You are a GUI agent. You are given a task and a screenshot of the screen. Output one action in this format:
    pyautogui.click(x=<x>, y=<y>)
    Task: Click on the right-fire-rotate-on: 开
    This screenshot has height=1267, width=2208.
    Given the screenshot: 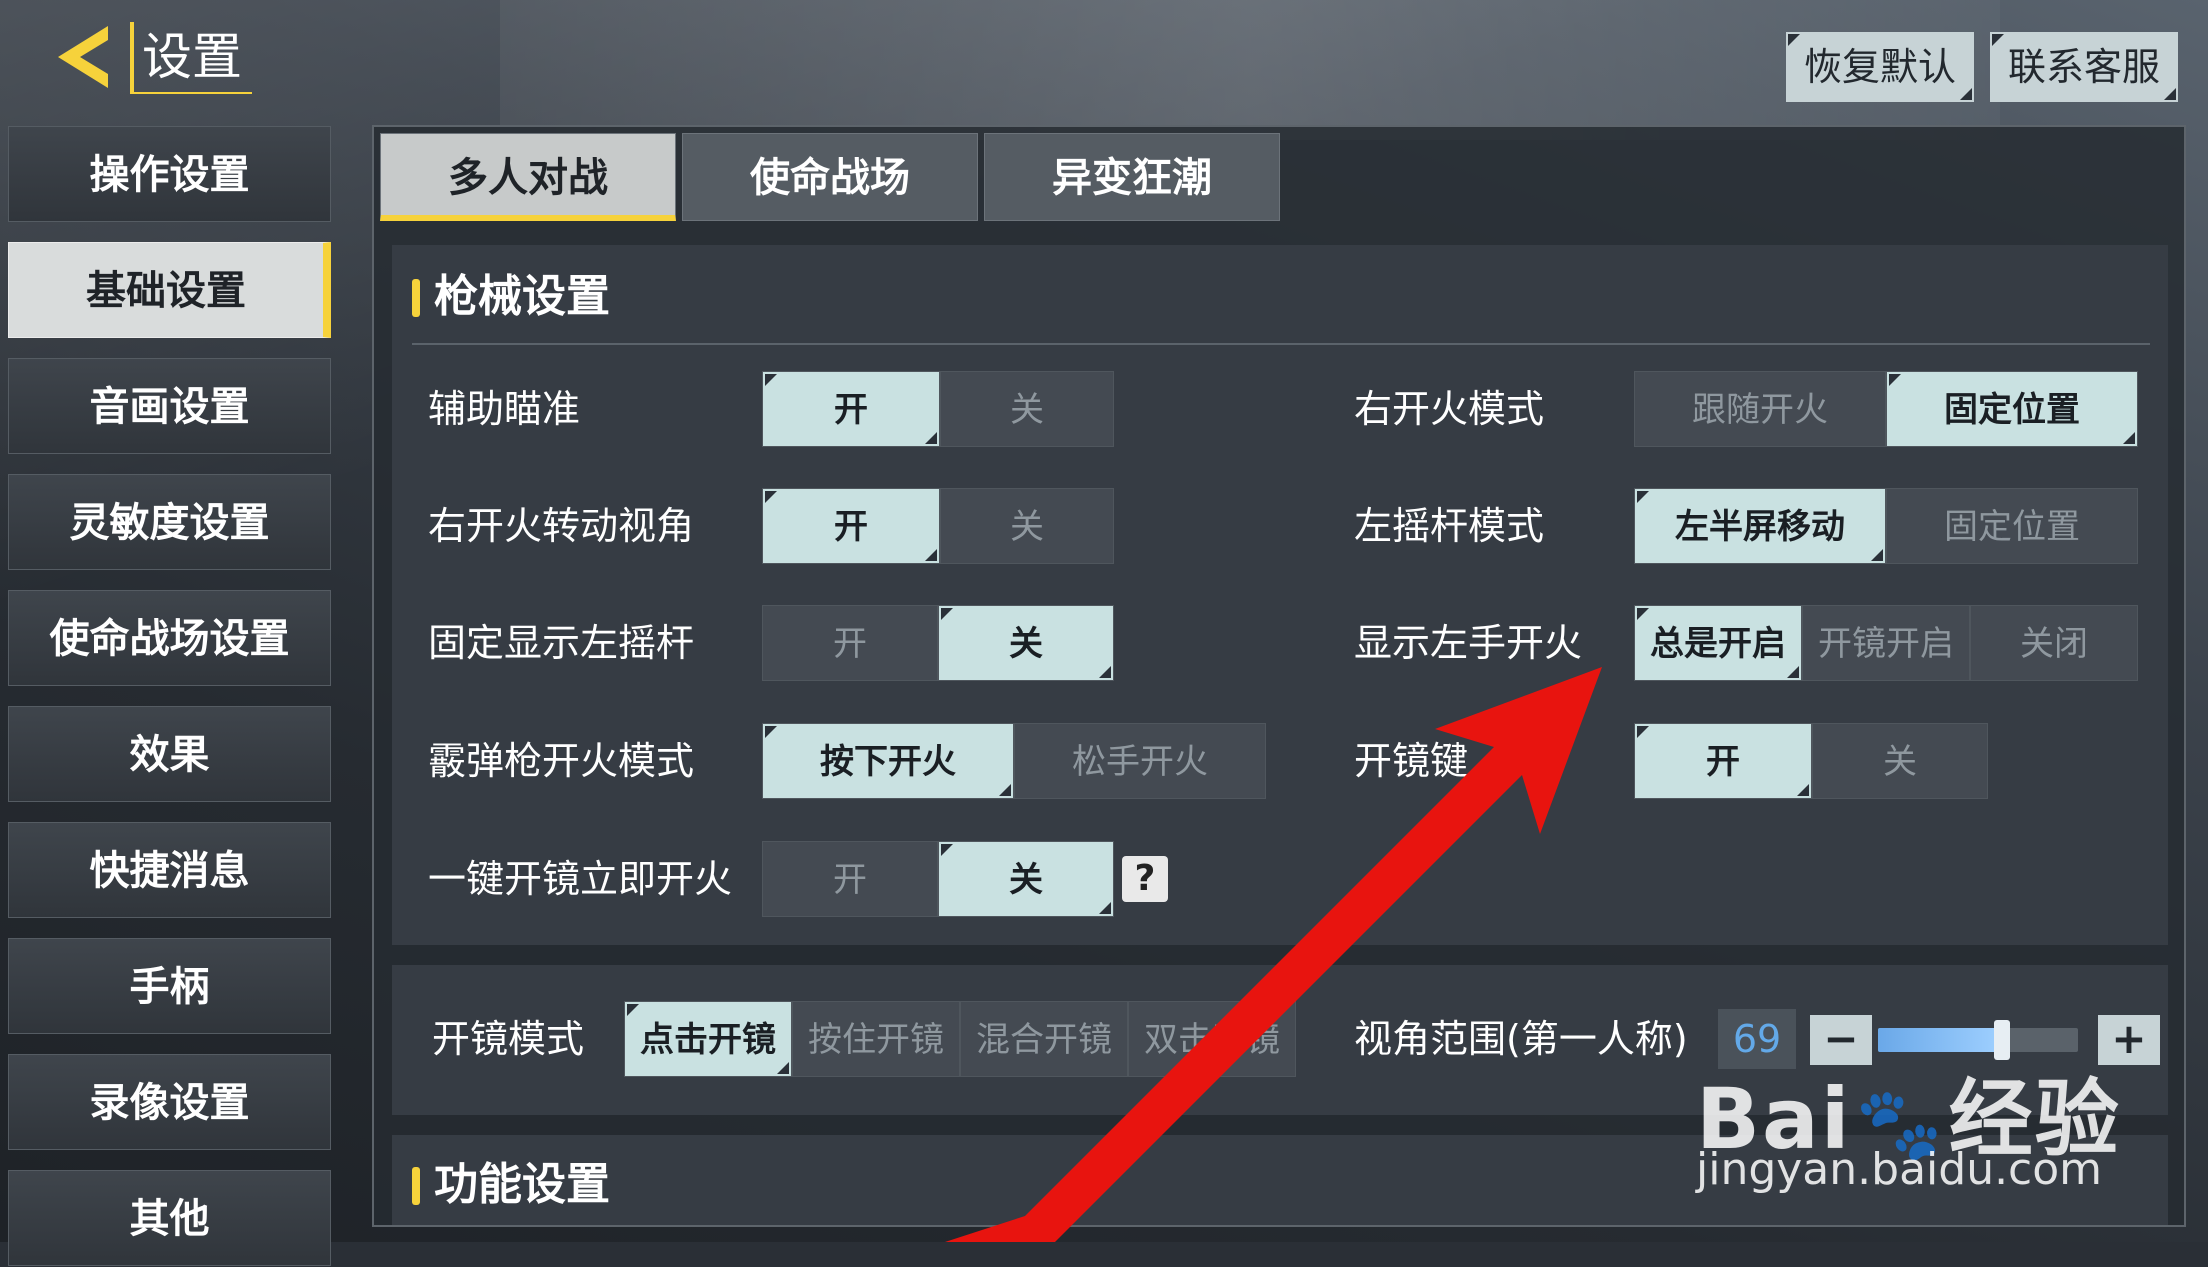 What is the action you would take?
    pyautogui.click(x=851, y=526)
    